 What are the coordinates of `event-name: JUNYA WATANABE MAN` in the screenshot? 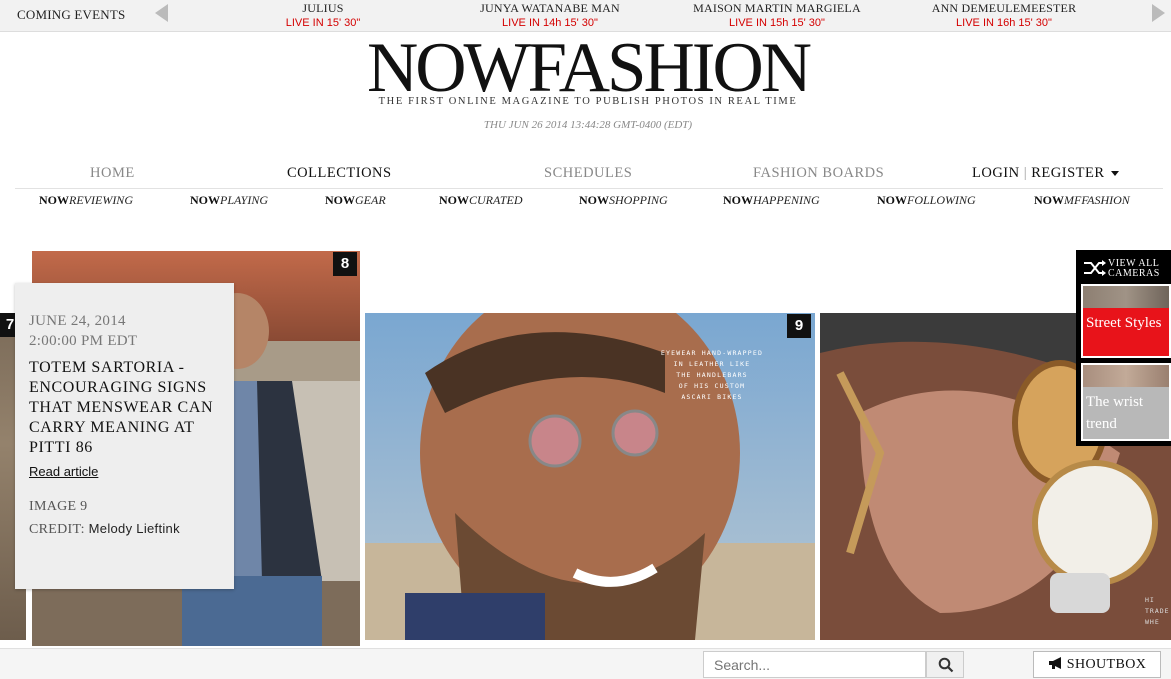 It's located at (550, 8).